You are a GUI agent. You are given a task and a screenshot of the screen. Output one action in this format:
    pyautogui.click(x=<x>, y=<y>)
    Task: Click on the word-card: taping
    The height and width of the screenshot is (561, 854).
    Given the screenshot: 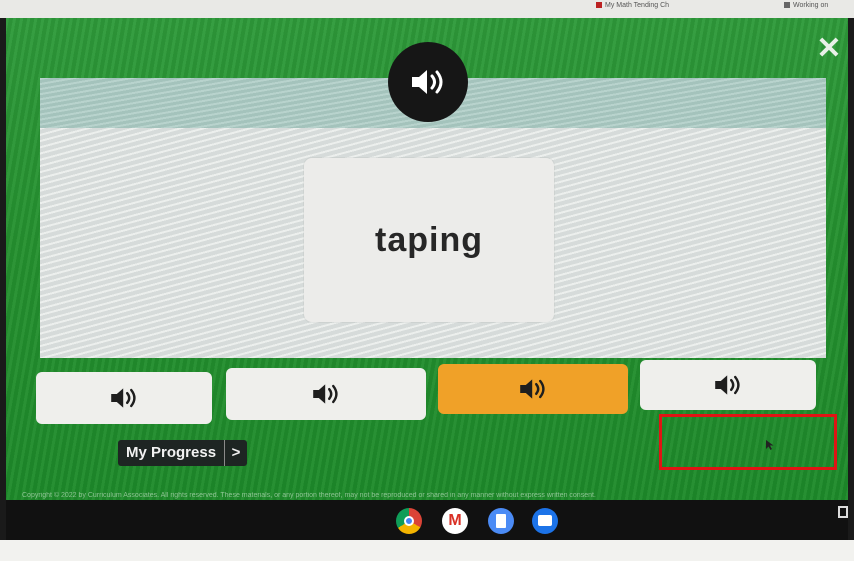 What is the action you would take?
    pyautogui.click(x=429, y=240)
    